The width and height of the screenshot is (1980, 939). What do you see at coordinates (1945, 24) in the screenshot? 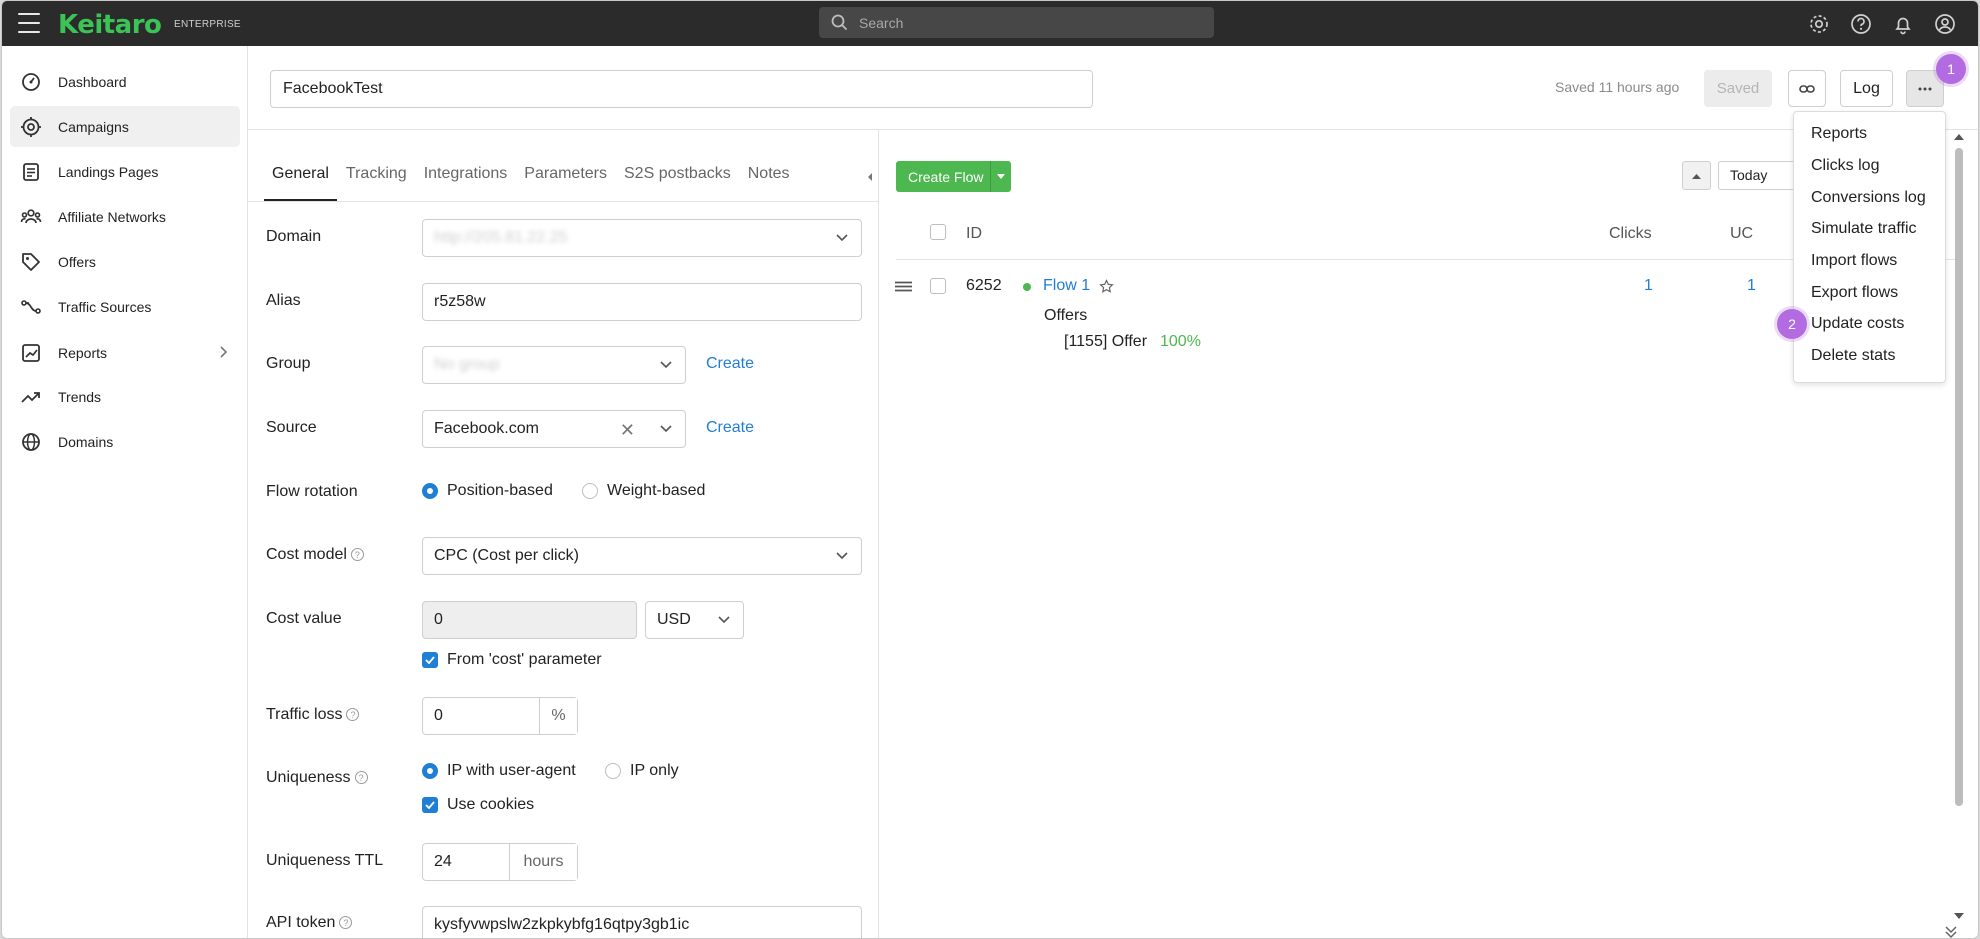
I see `user-icon` at bounding box center [1945, 24].